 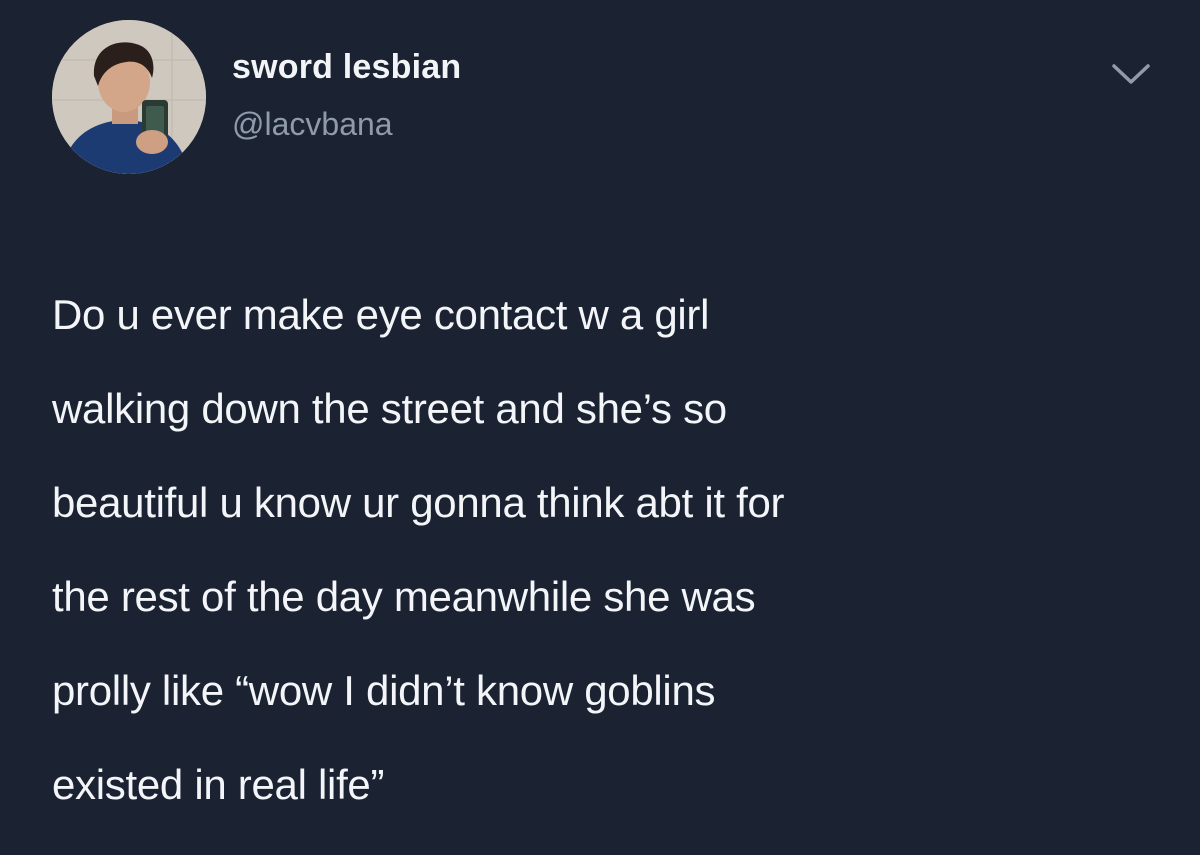 What do you see at coordinates (312, 124) in the screenshot?
I see `user-handle: @lacvbana` at bounding box center [312, 124].